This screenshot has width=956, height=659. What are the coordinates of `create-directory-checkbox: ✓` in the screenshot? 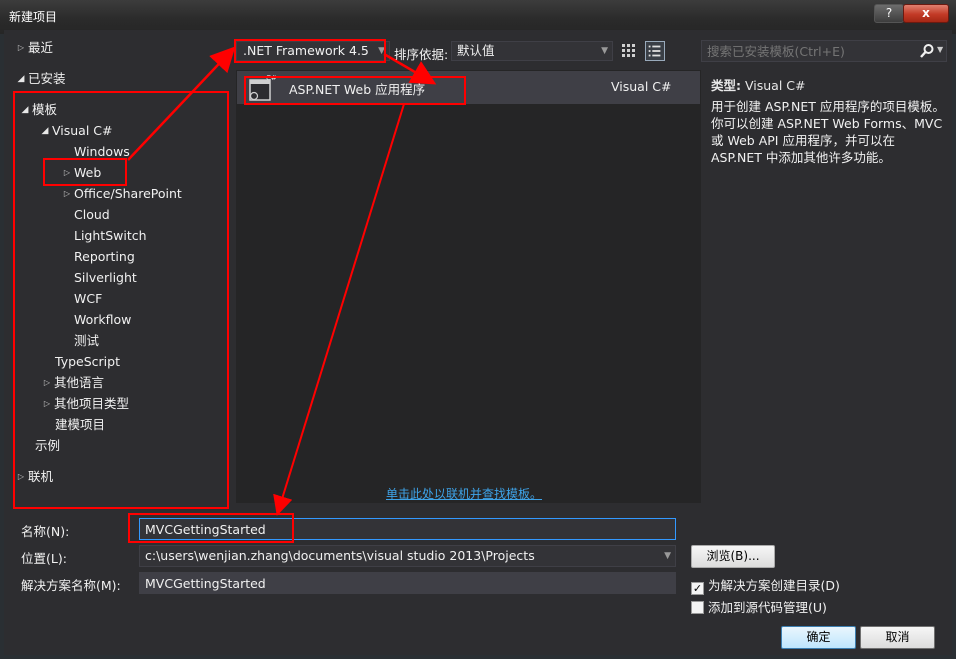 It's located at (697, 588).